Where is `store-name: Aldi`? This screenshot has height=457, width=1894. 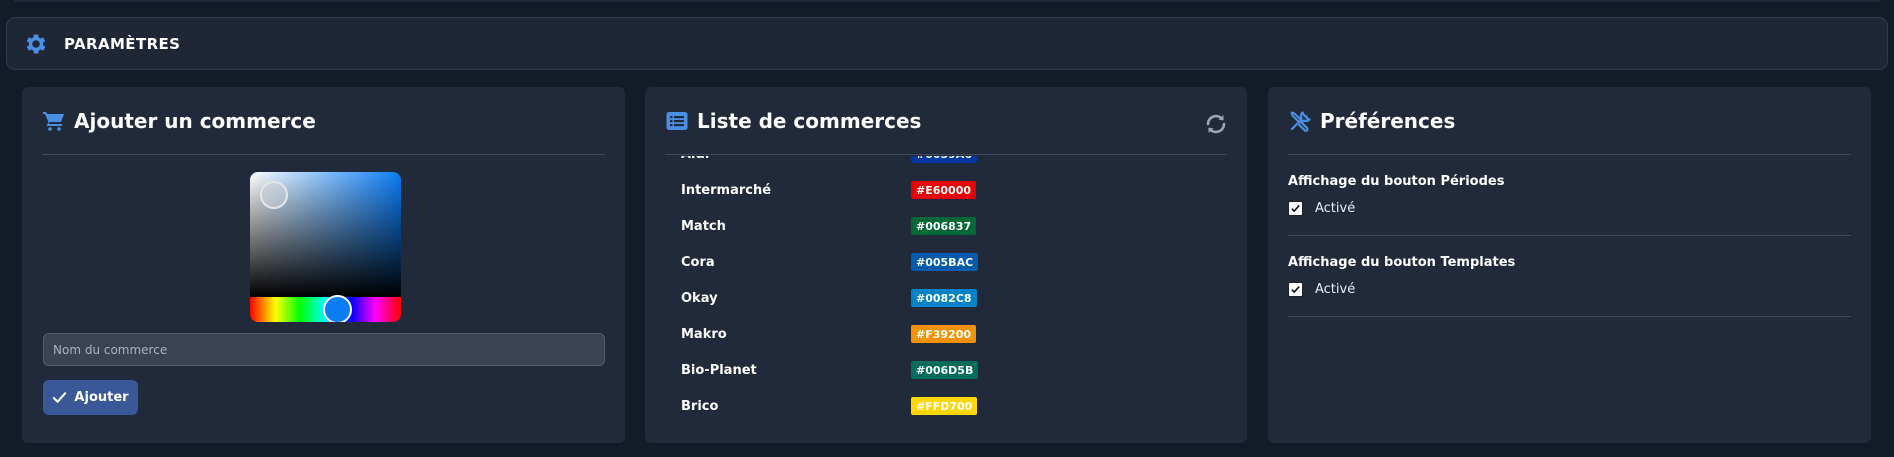
store-name: Aldi is located at coordinates (788, 159).